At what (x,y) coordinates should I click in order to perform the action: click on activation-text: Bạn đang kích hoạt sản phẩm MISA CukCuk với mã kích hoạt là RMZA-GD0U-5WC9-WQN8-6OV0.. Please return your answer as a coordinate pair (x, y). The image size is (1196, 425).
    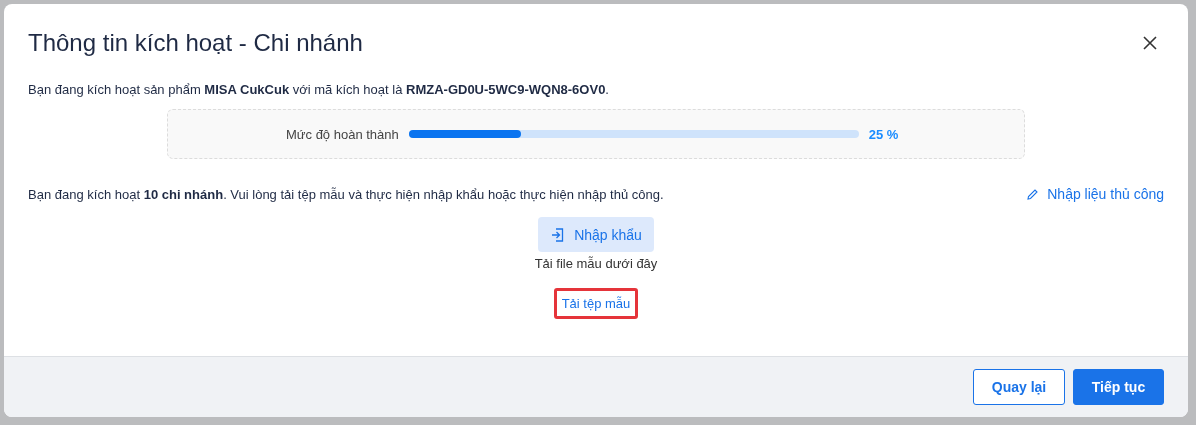
    Looking at the image, I should click on (319, 89).